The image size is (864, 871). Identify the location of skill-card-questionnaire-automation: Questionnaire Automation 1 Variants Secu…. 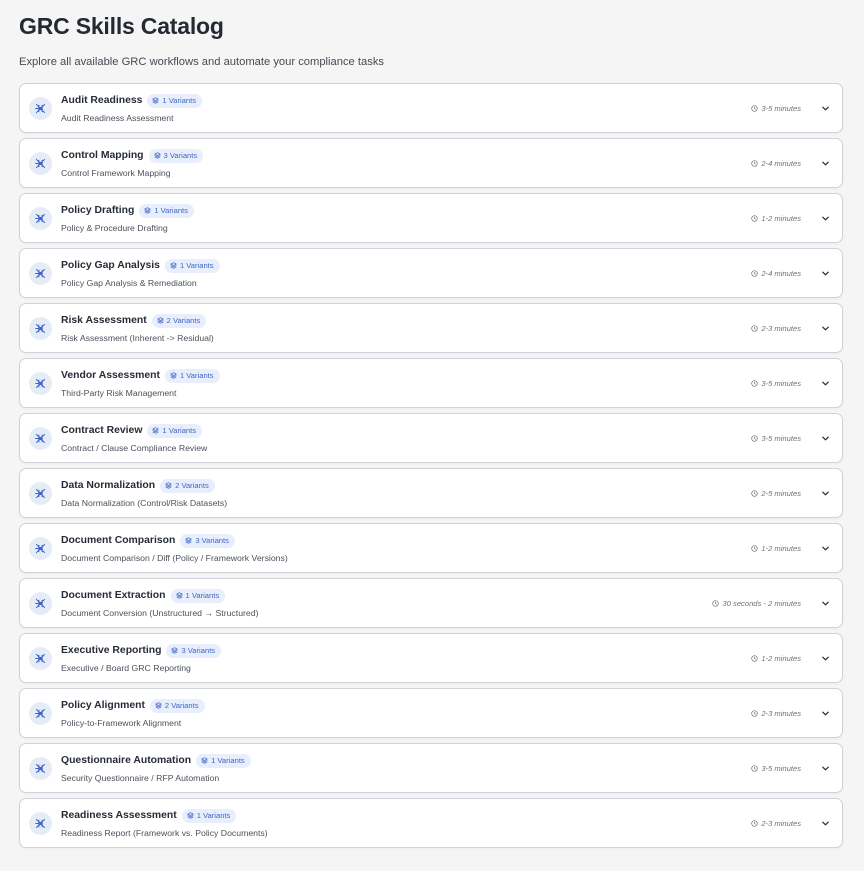
(431, 768).